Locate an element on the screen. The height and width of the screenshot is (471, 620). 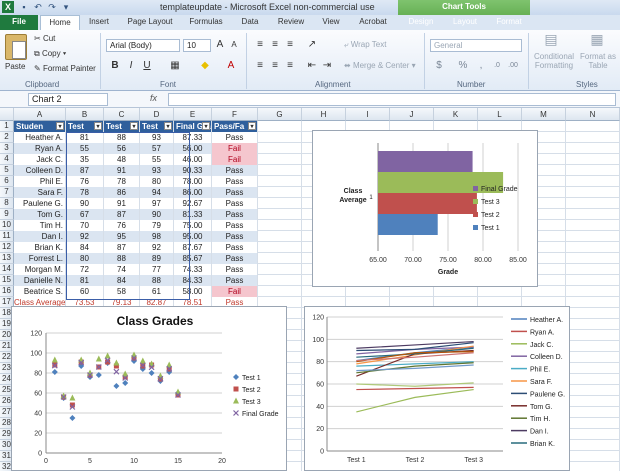
tab-insert: Insert is located at coordinates (99, 22).